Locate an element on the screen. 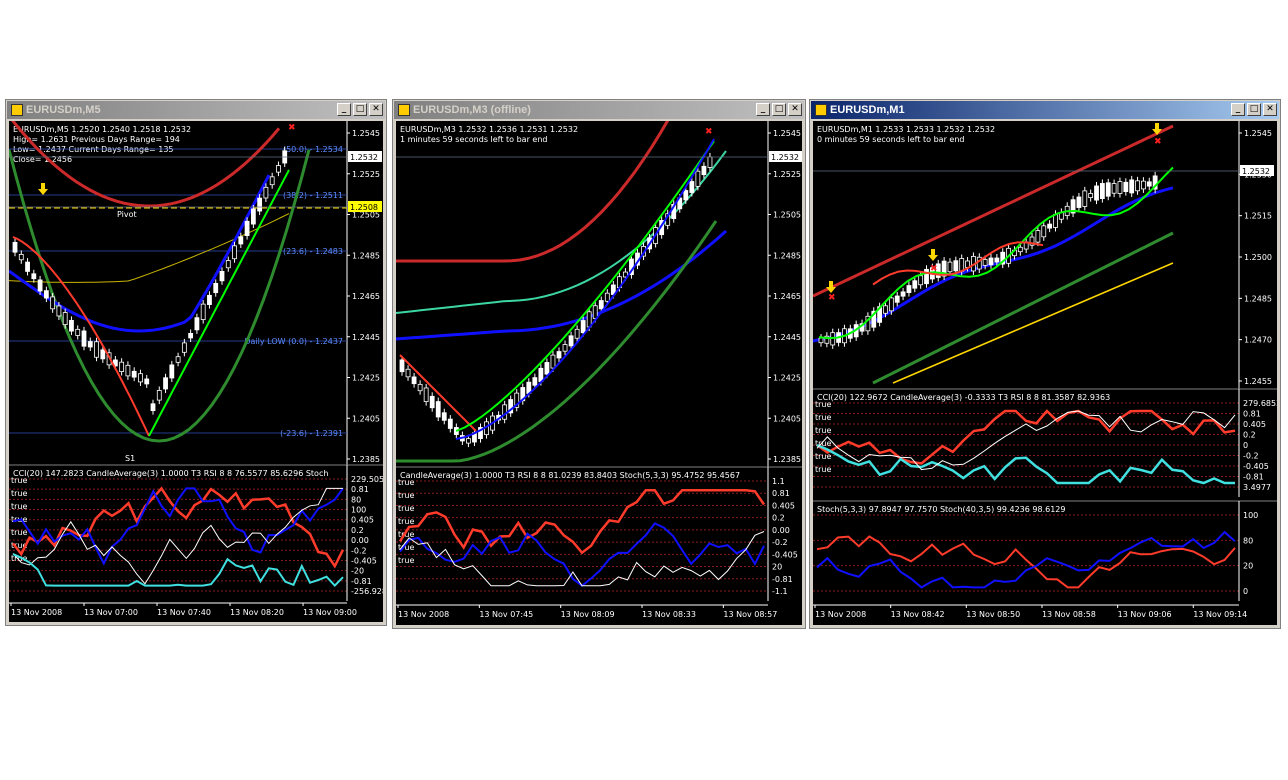  info-line: High= 1.2631 Previous Days Range= 194 is located at coordinates (96, 139).